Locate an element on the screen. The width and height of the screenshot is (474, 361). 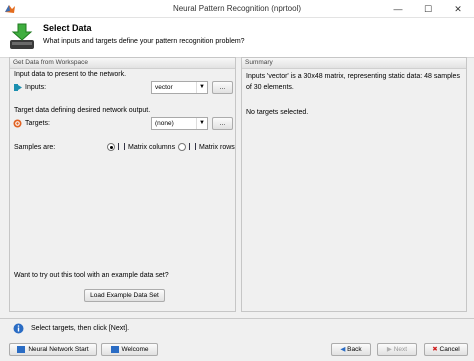
back-label: Back is located at coordinates (354, 349).